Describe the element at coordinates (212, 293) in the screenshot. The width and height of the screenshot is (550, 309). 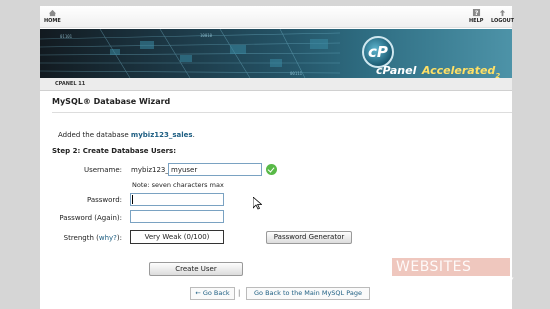
I see `go-back-link: ← Go Back` at that location.